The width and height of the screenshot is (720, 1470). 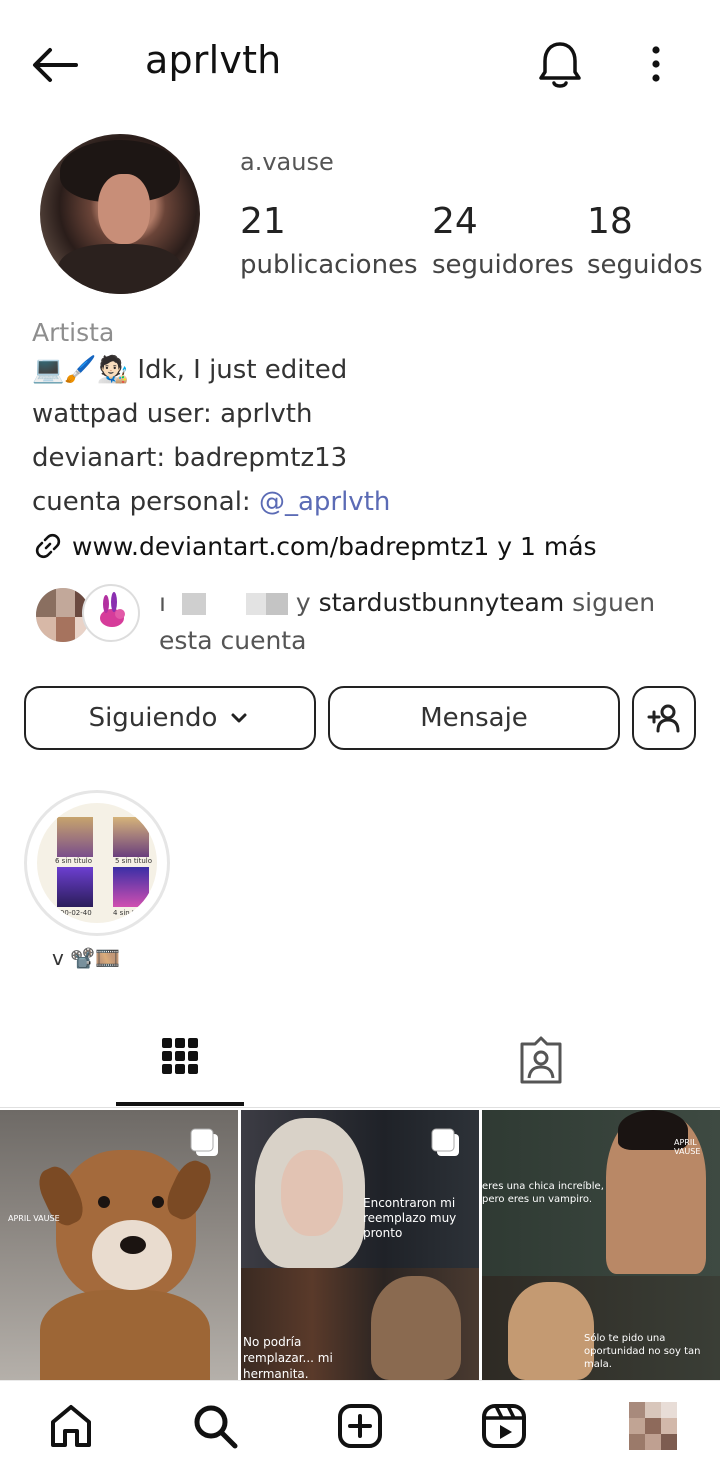 I want to click on add-person-icon, so click(x=663, y=718).